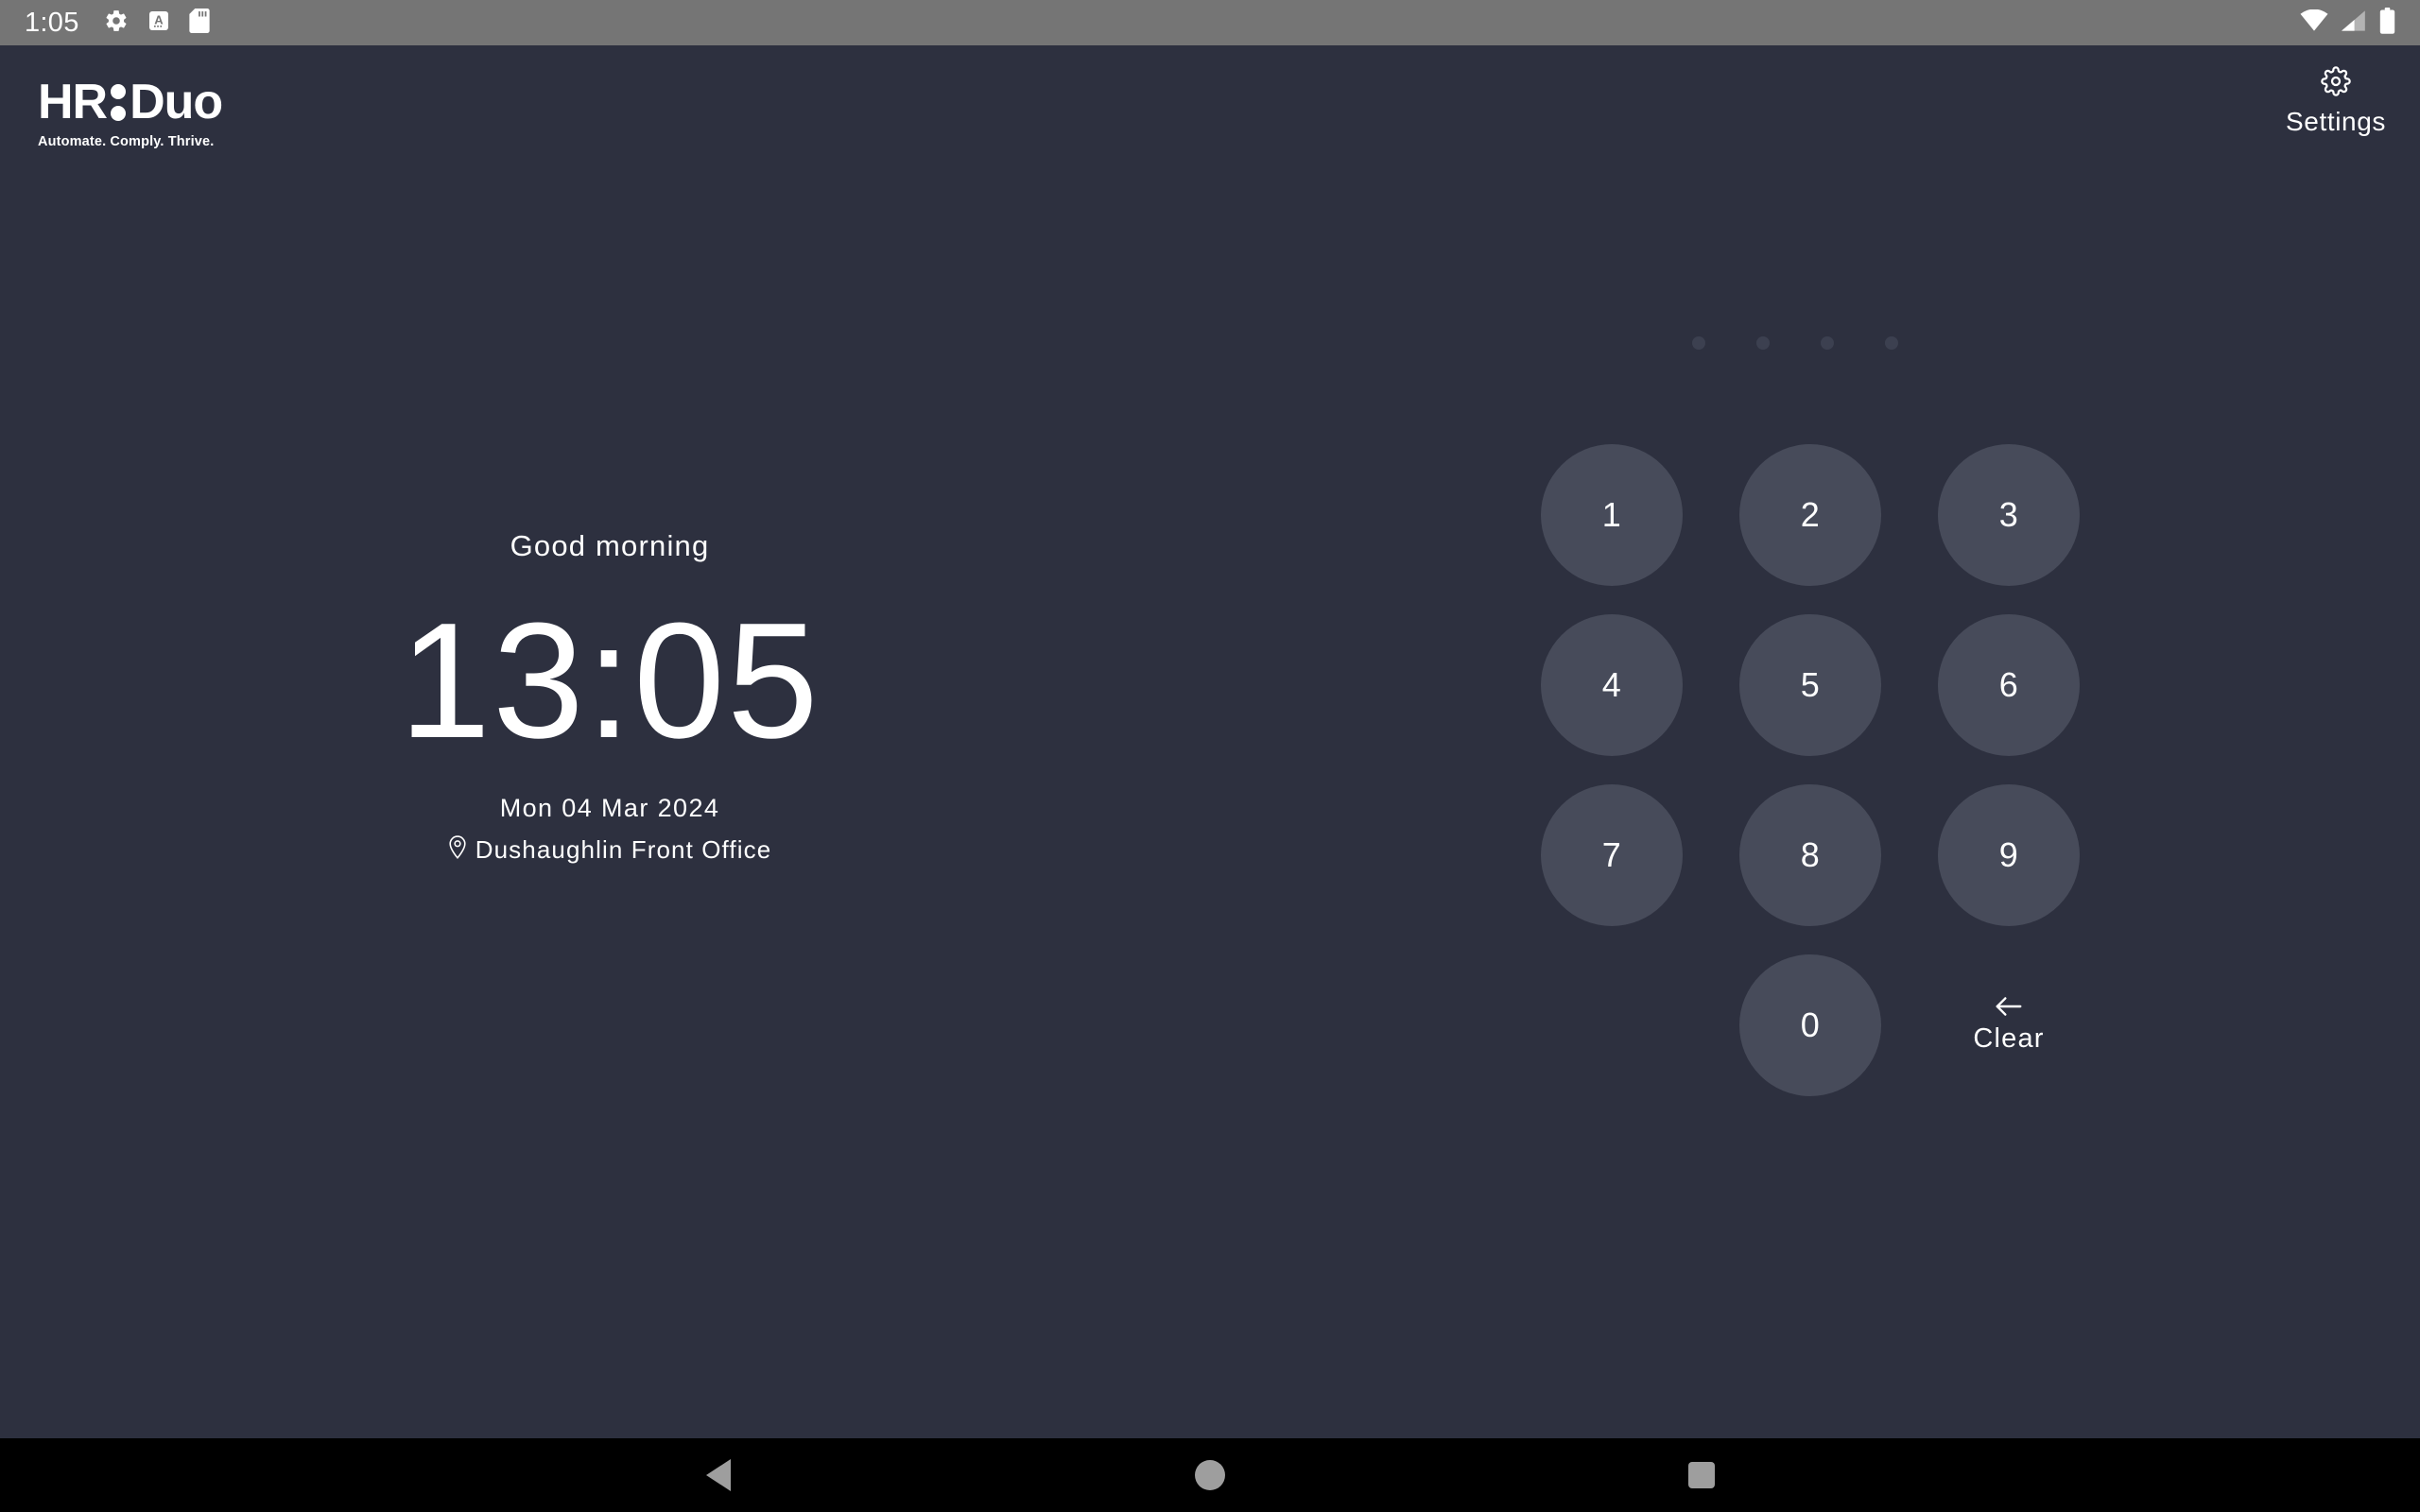 The width and height of the screenshot is (2420, 1512). What do you see at coordinates (1810, 685) in the screenshot?
I see `keypad-key-5: 5` at bounding box center [1810, 685].